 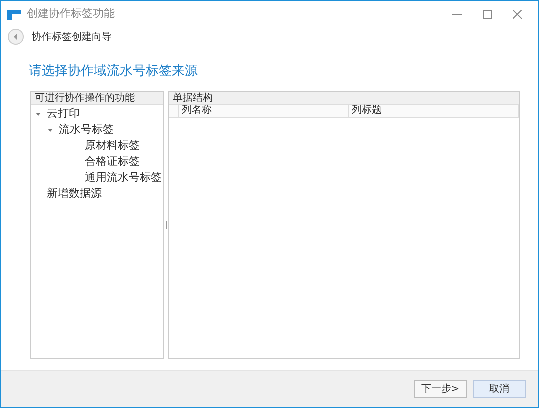 I want to click on tree-item: 流水号标签, so click(x=86, y=130).